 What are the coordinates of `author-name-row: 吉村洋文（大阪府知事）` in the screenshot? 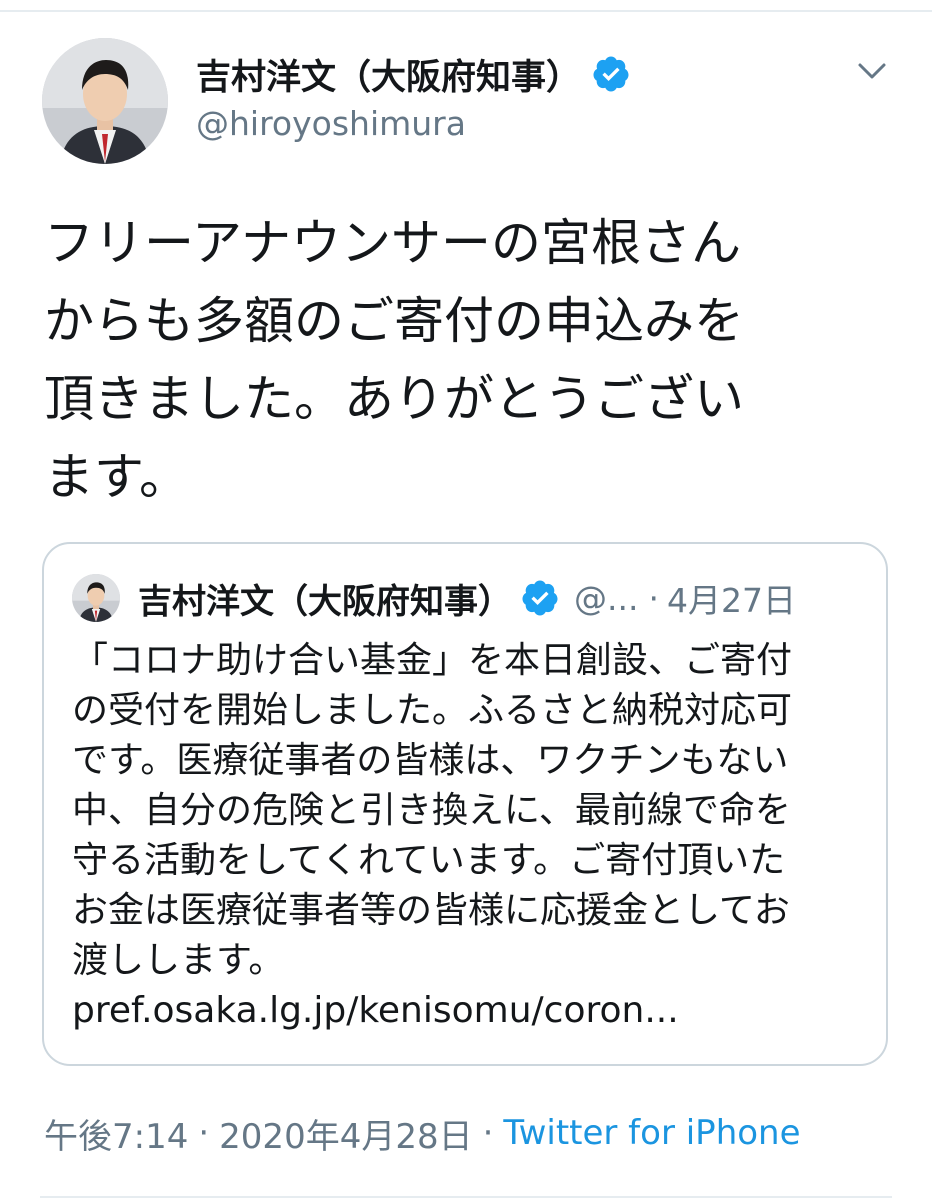 It's located at (413, 74).